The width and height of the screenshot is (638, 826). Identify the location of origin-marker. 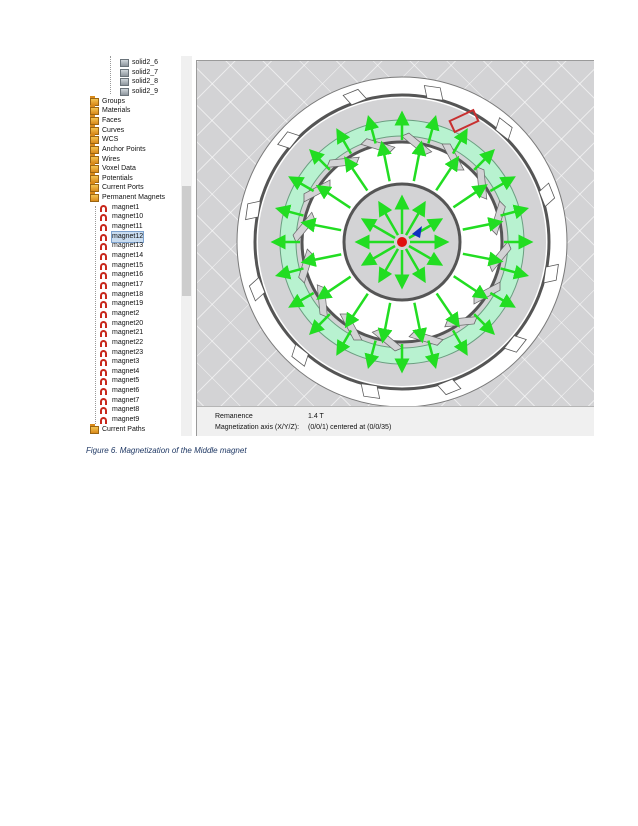
(402, 242).